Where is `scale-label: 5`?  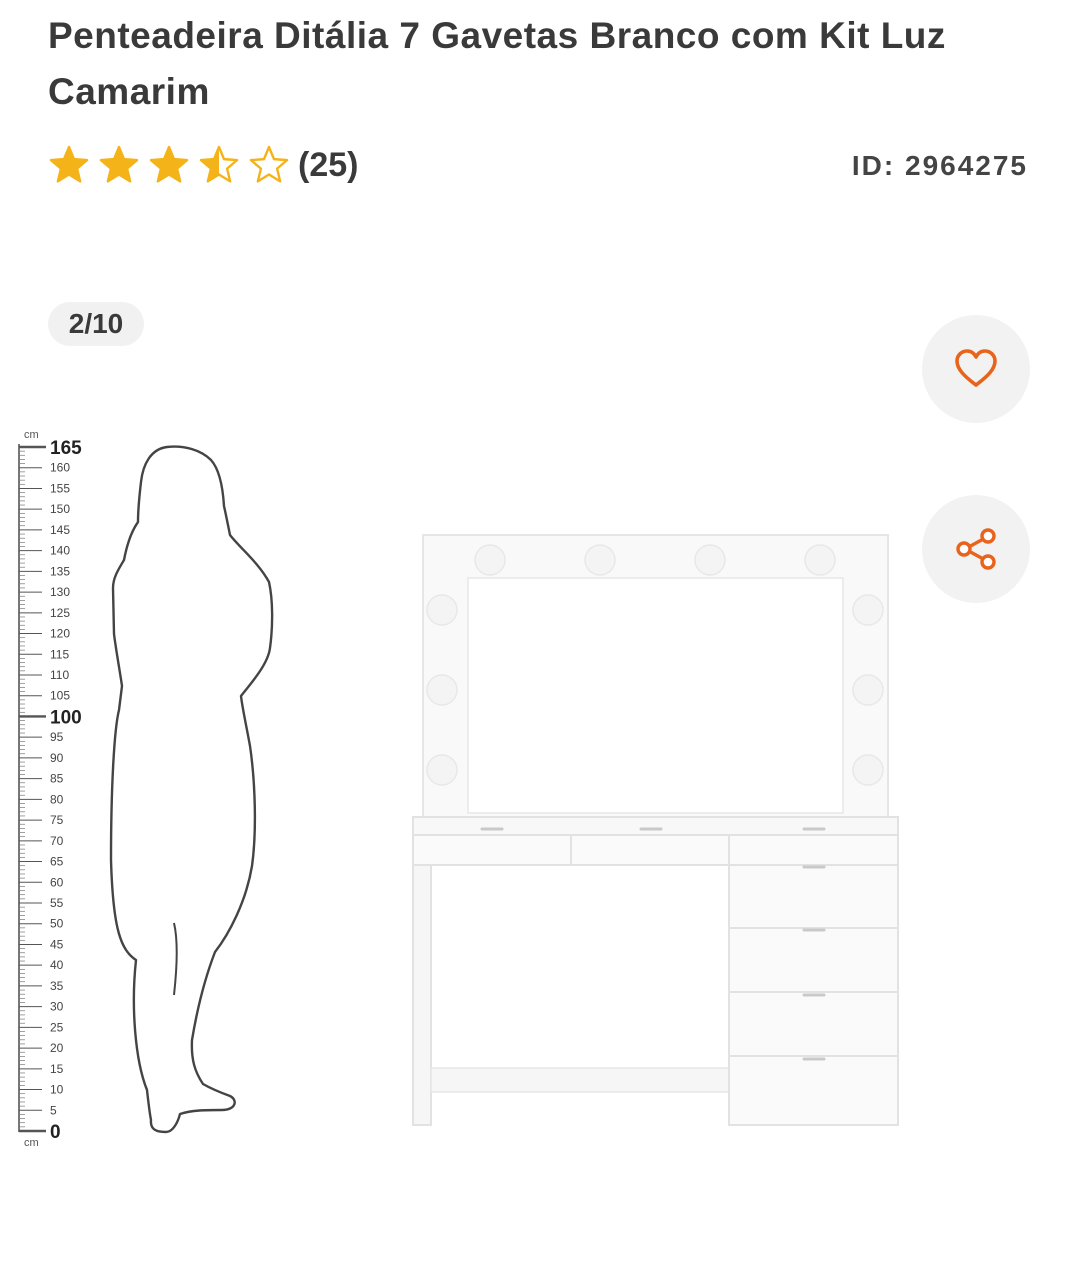 scale-label: 5 is located at coordinates (53, 1110).